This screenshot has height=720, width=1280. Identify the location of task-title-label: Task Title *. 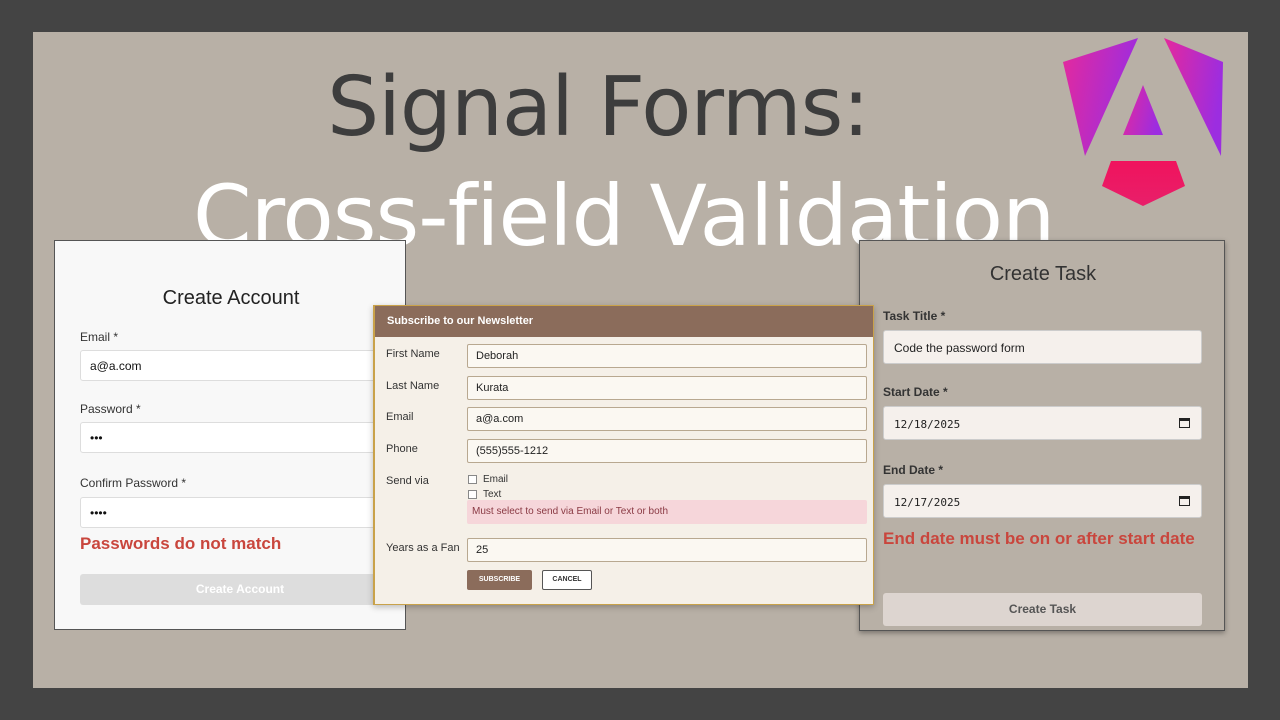
(914, 316).